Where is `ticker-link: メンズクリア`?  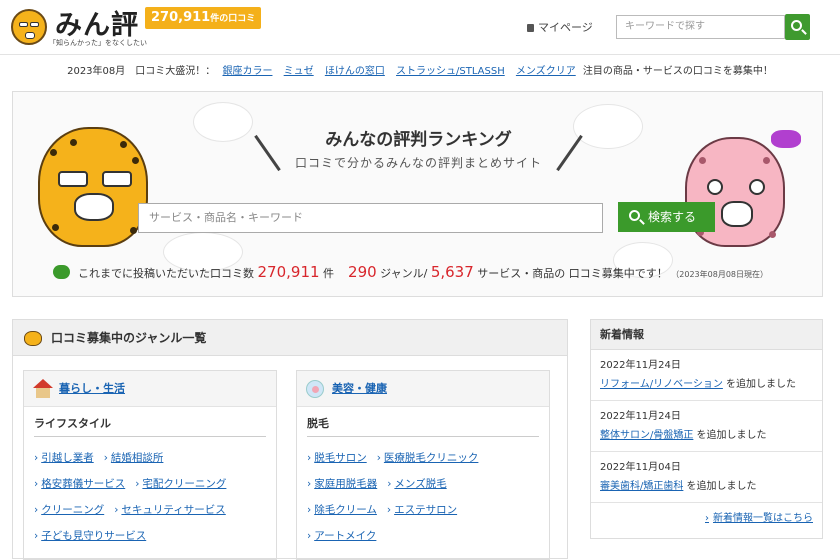 ticker-link: メンズクリア is located at coordinates (546, 71).